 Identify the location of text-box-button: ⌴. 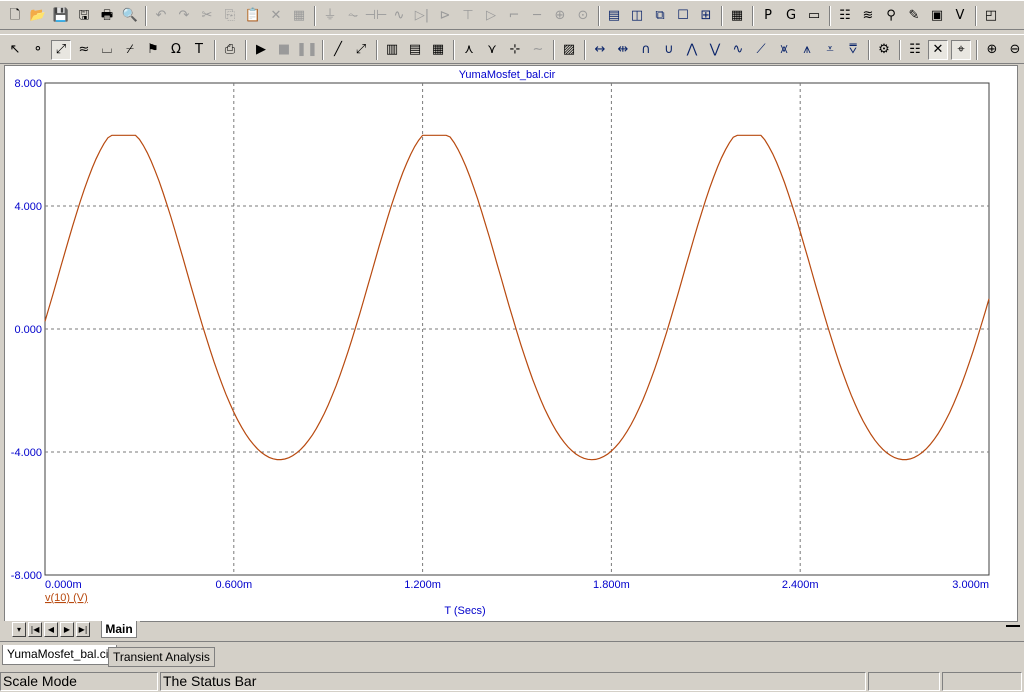
(107, 50).